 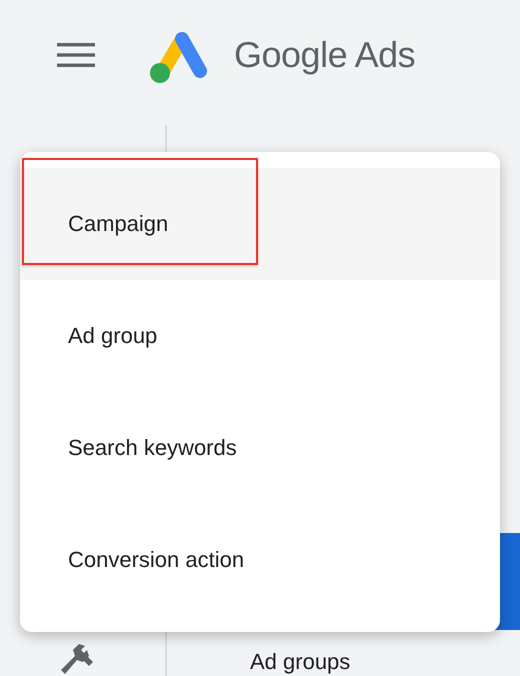 What do you see at coordinates (300, 662) in the screenshot?
I see `section-heading: Ad groups` at bounding box center [300, 662].